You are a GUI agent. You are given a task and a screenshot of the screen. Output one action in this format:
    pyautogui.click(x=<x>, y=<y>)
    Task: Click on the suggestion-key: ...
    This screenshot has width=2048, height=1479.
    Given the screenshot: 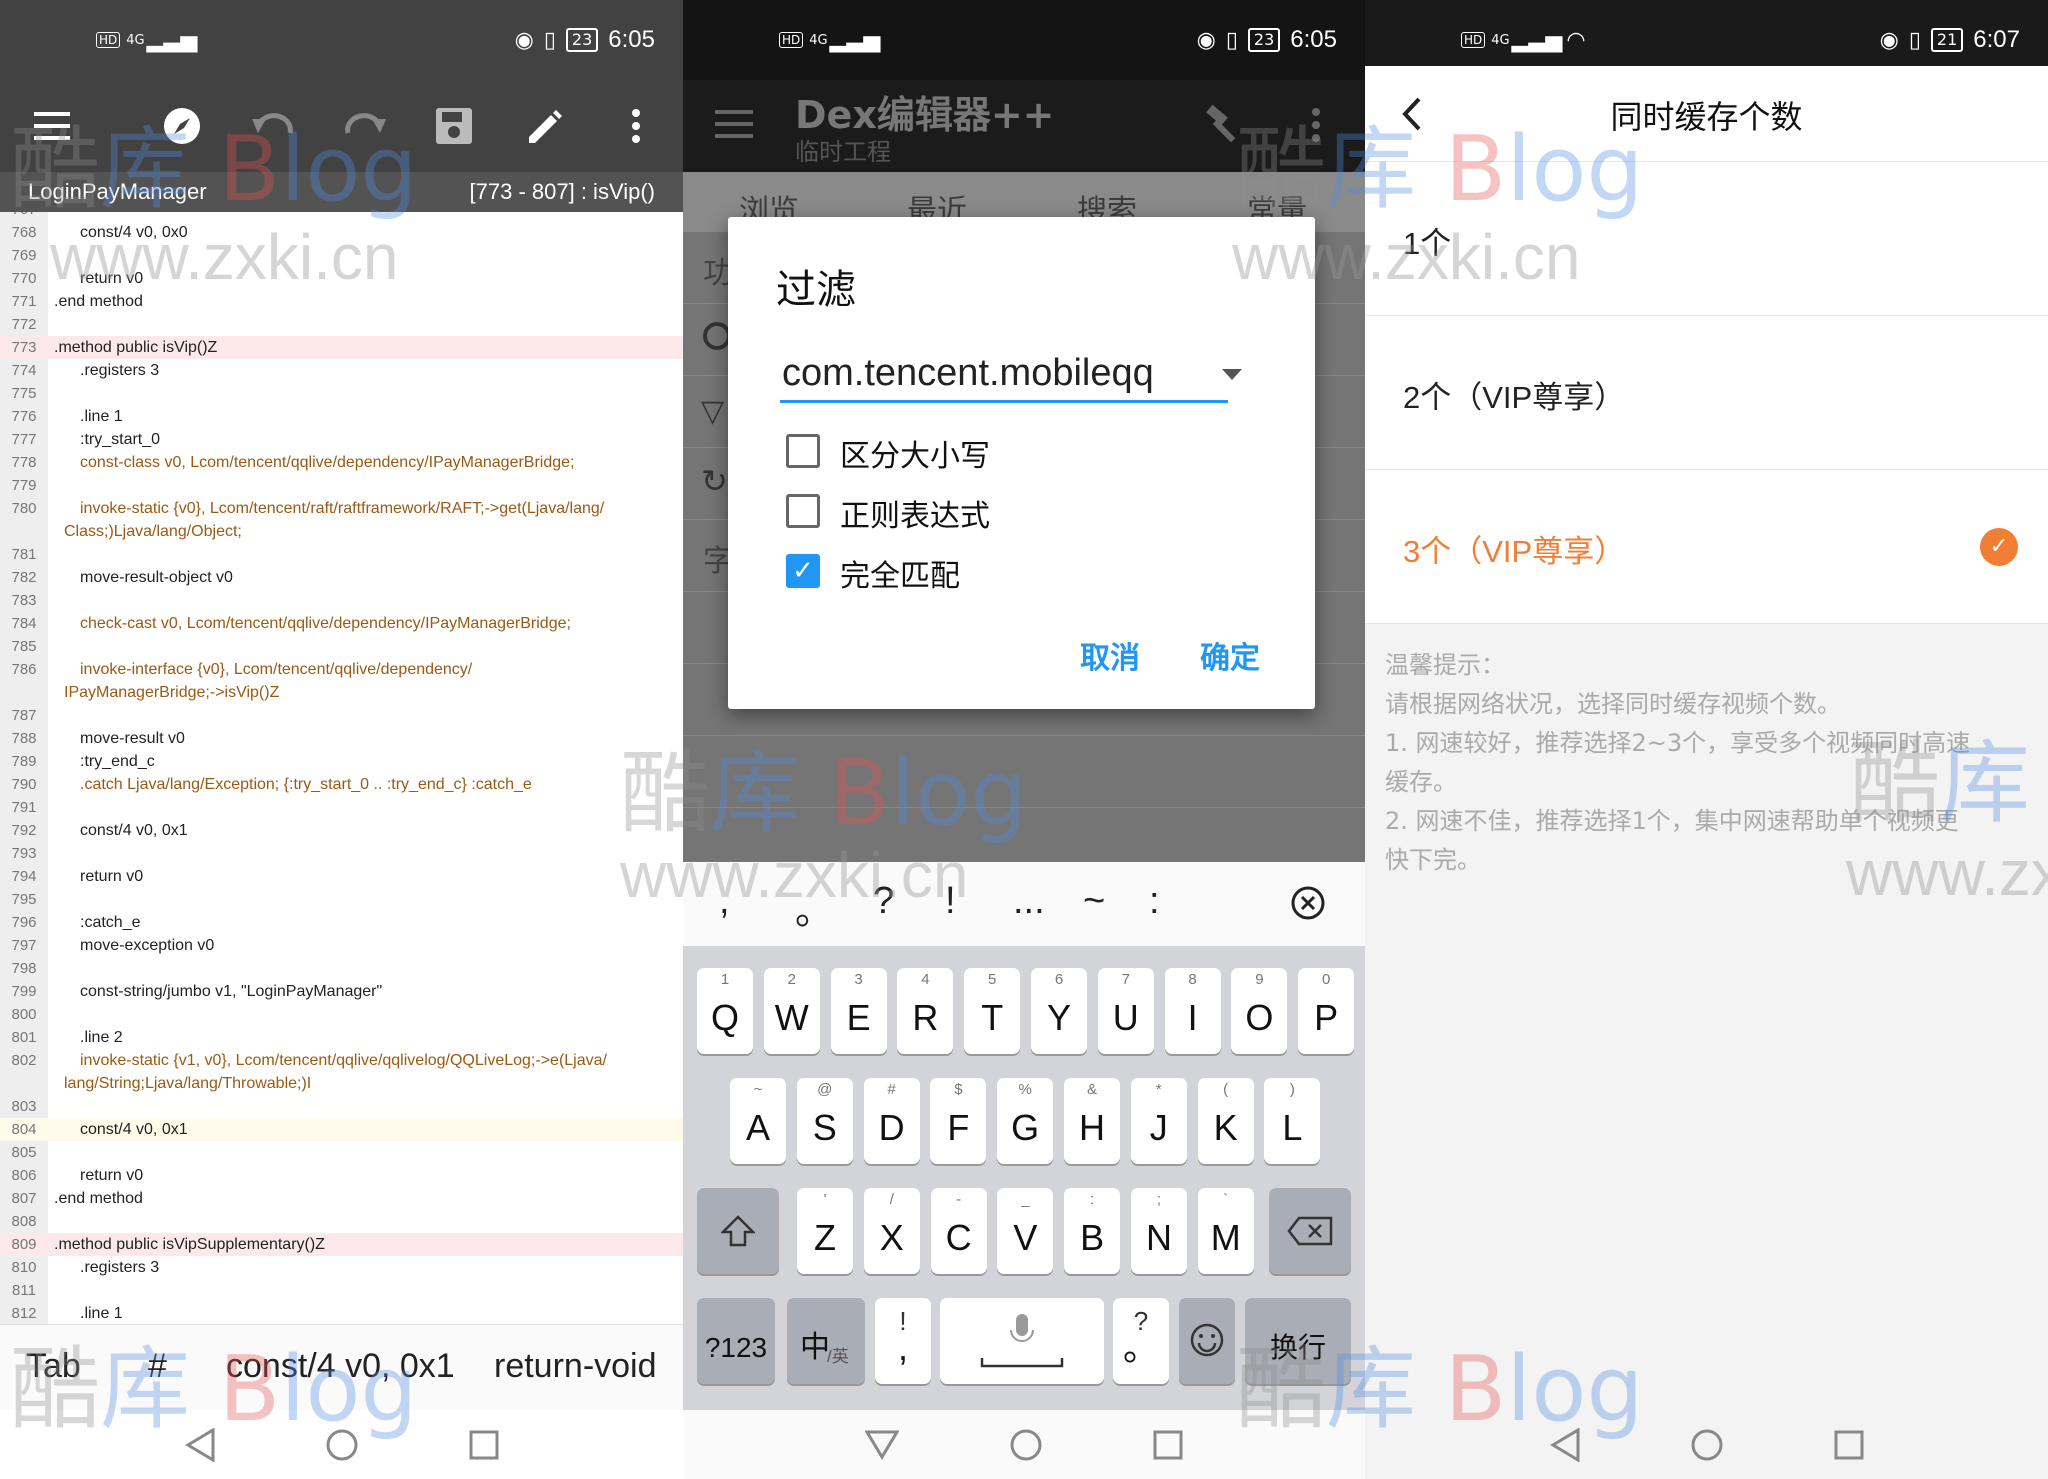 What is the action you would take?
    pyautogui.click(x=1029, y=901)
    